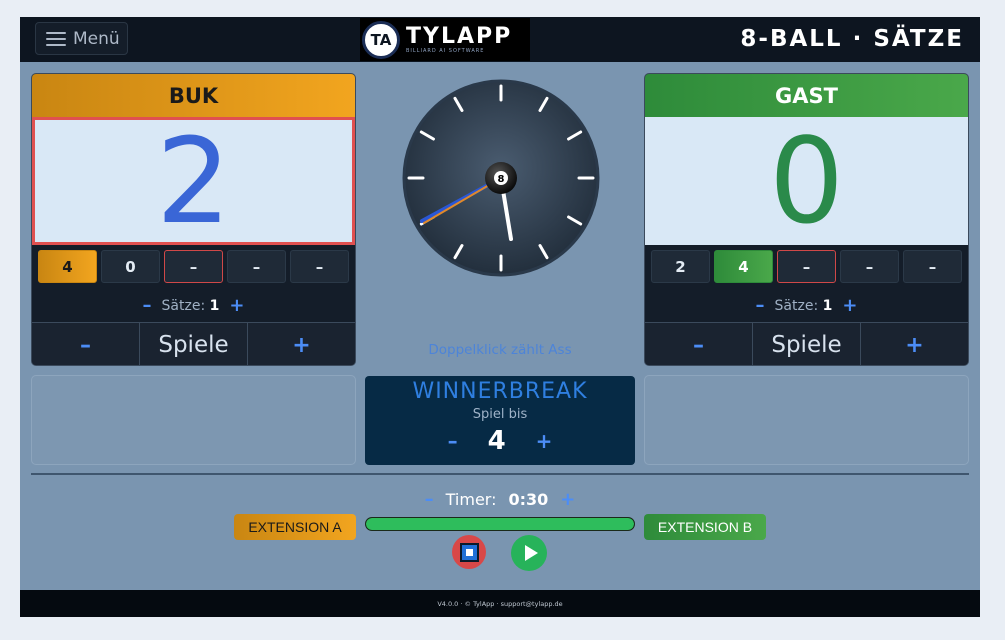  What do you see at coordinates (193, 181) in the screenshot?
I see `score-left: 2` at bounding box center [193, 181].